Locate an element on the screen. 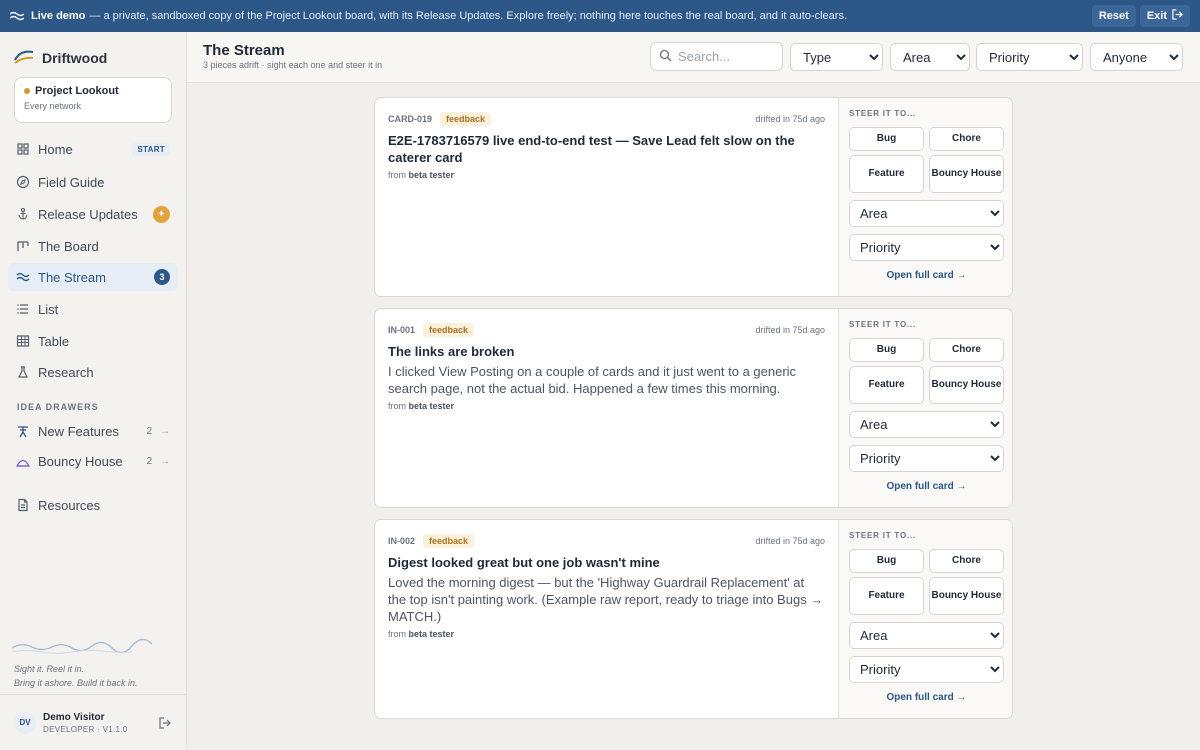 This screenshot has width=1200, height=750. nav-item-research: Research is located at coordinates (93, 372).